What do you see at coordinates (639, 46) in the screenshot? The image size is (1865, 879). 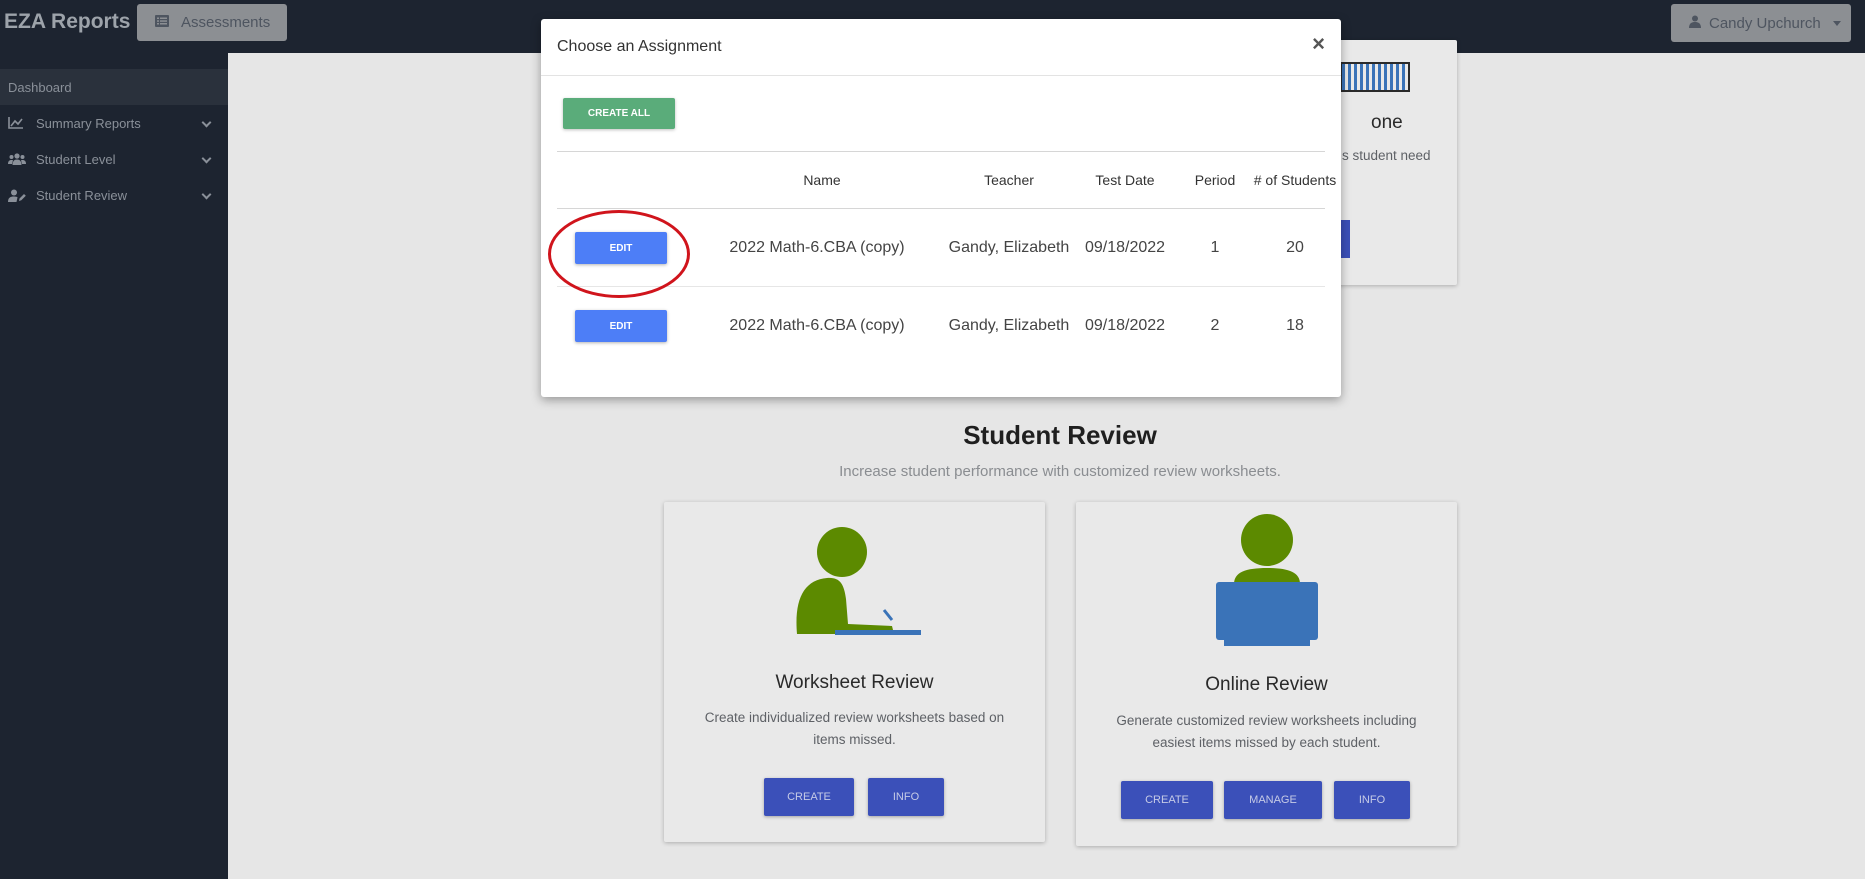 I see `modal-title: Choose an Assignment` at bounding box center [639, 46].